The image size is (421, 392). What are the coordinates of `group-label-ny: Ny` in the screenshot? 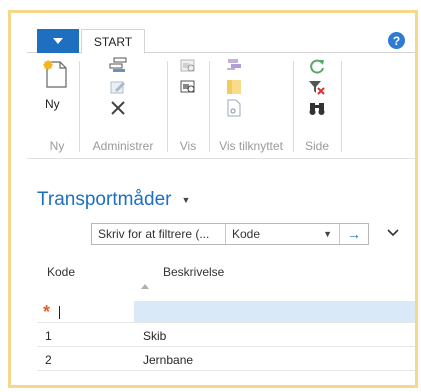 It's located at (57, 146).